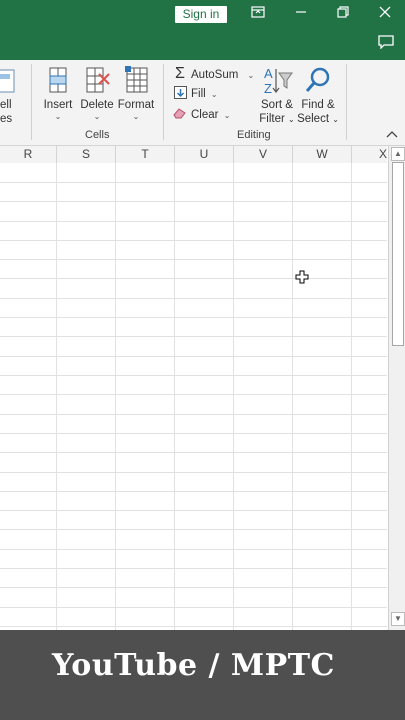  What do you see at coordinates (317, 79) in the screenshot?
I see `magnifier-icon` at bounding box center [317, 79].